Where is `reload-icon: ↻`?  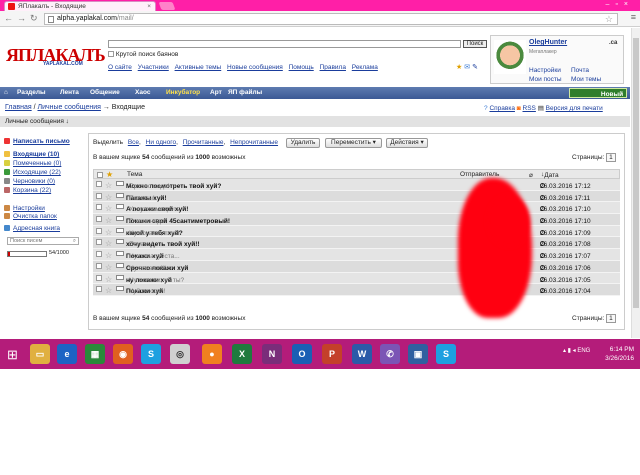 reload-icon: ↻ is located at coordinates (34, 18).